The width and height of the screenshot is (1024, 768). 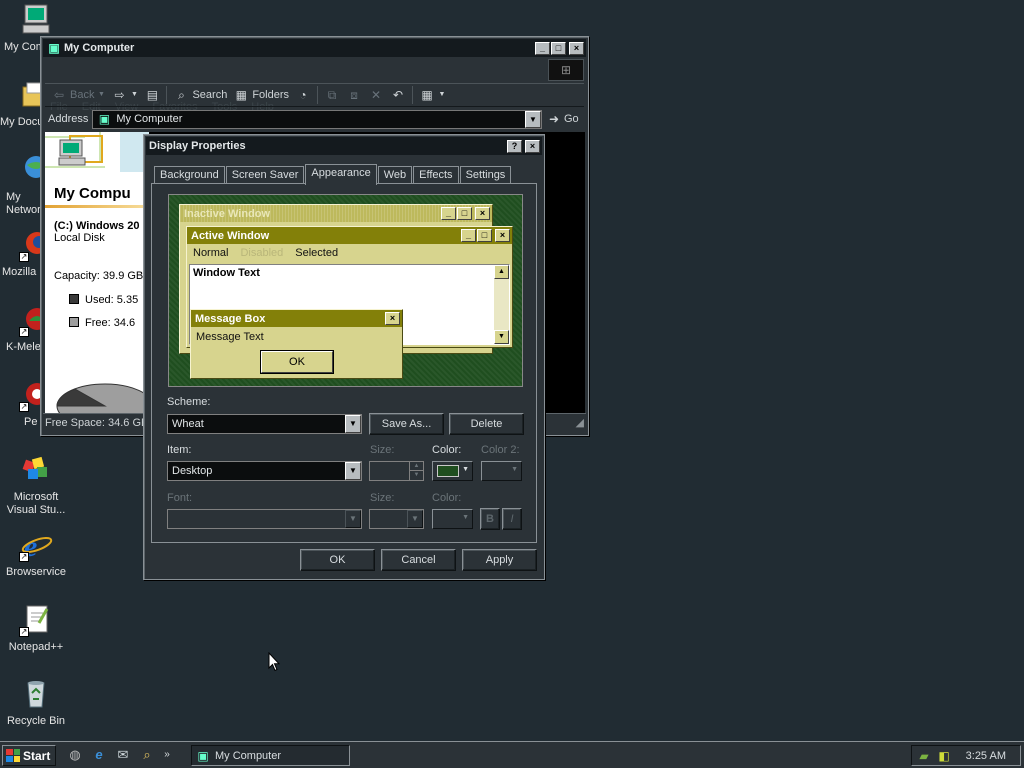 I want to click on show-desktop-icon: ◍, so click(x=75, y=755).